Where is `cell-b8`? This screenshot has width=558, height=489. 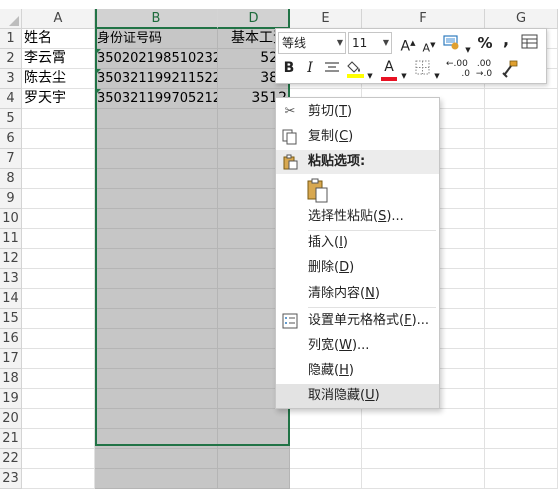 cell-b8 is located at coordinates (156, 179).